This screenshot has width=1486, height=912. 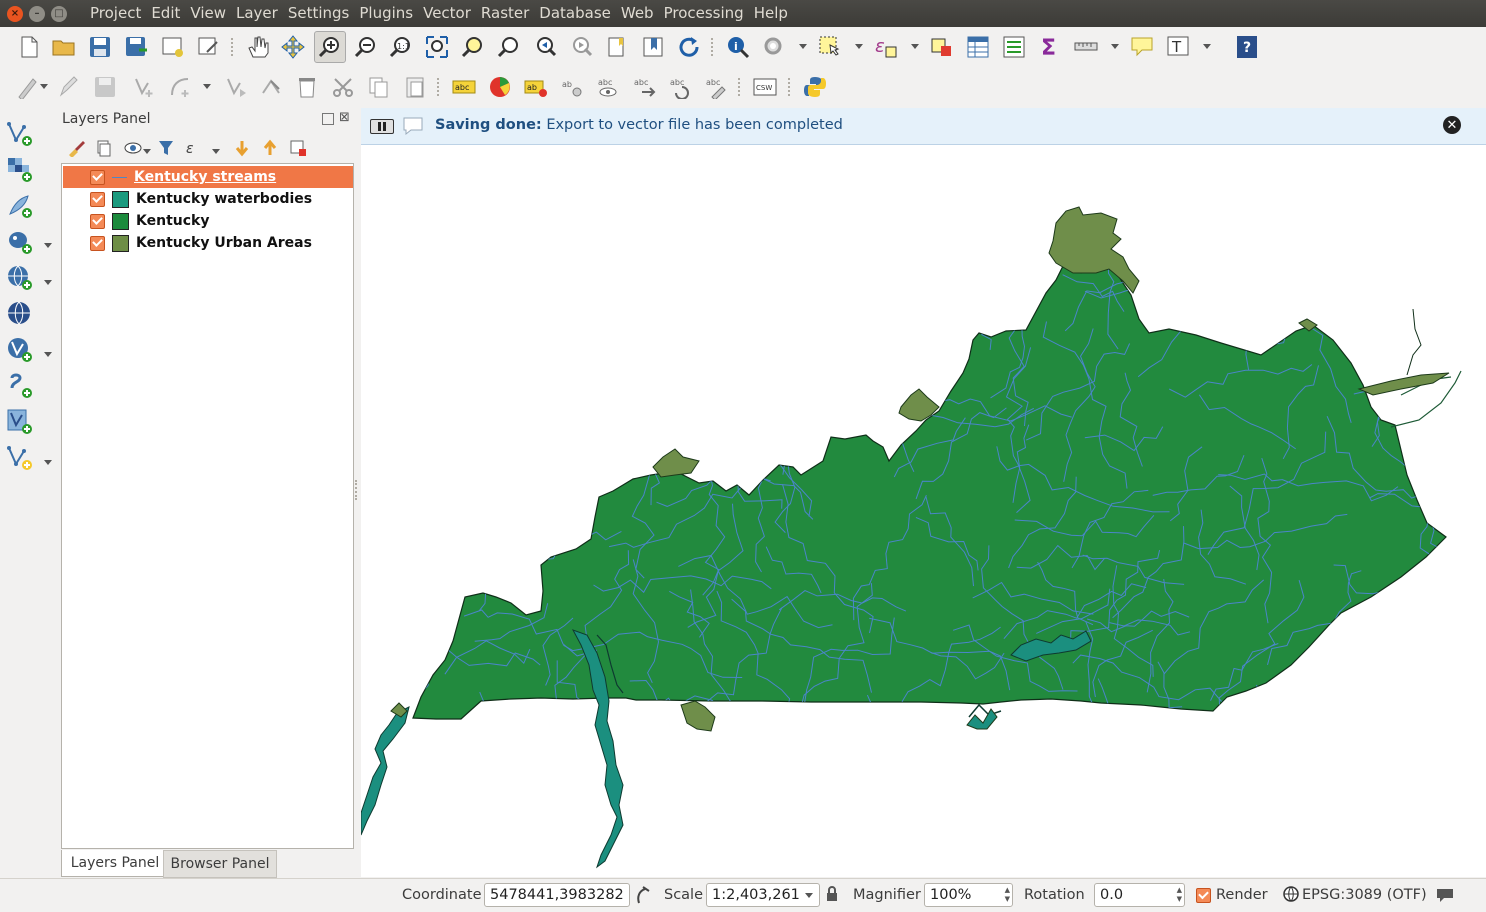 I want to click on node-tool-icon, so click(x=271, y=87).